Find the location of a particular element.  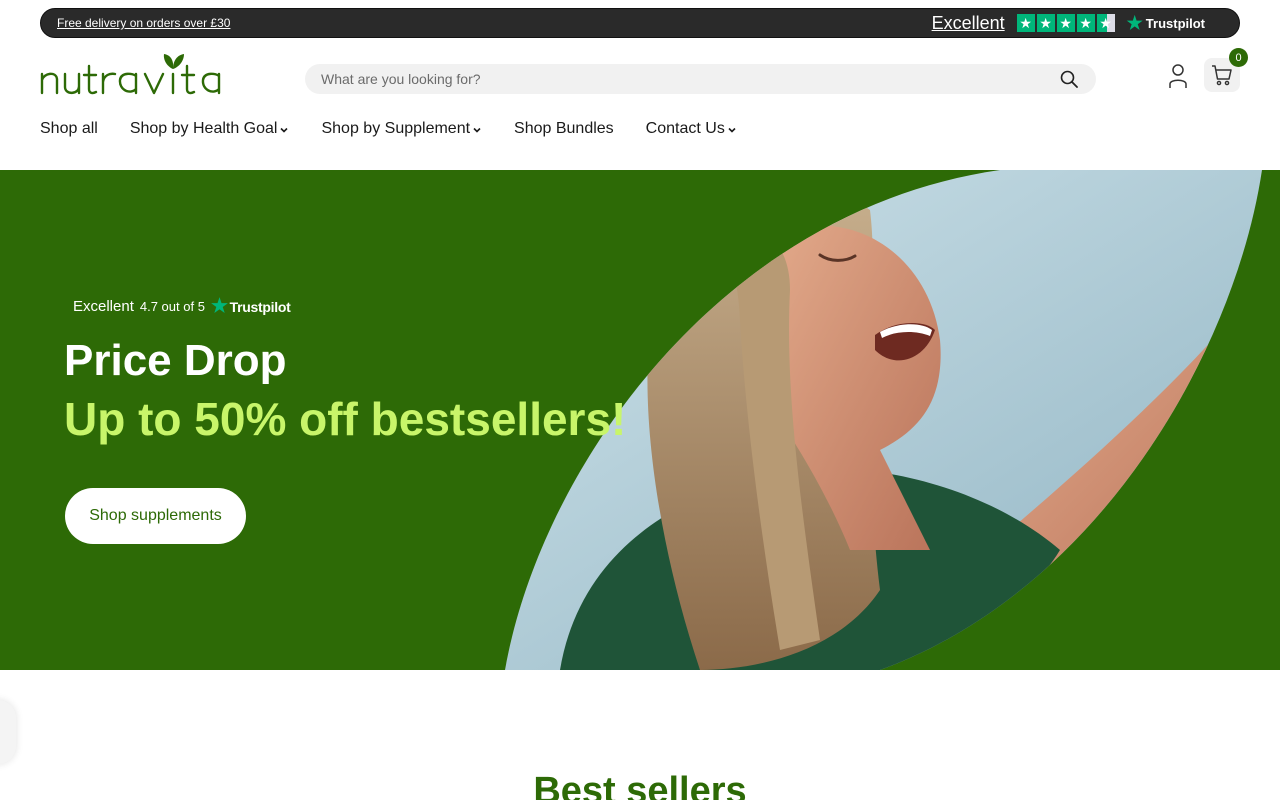

side-drawer-tab is located at coordinates (8, 732).